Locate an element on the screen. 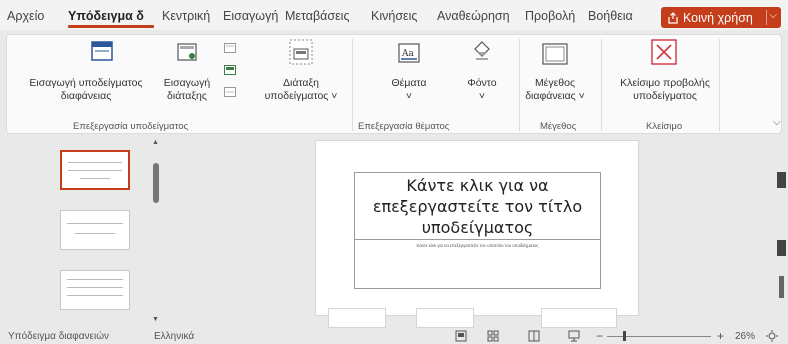  slide-size-label-2: διαφάνειας ˅ is located at coordinates (555, 96).